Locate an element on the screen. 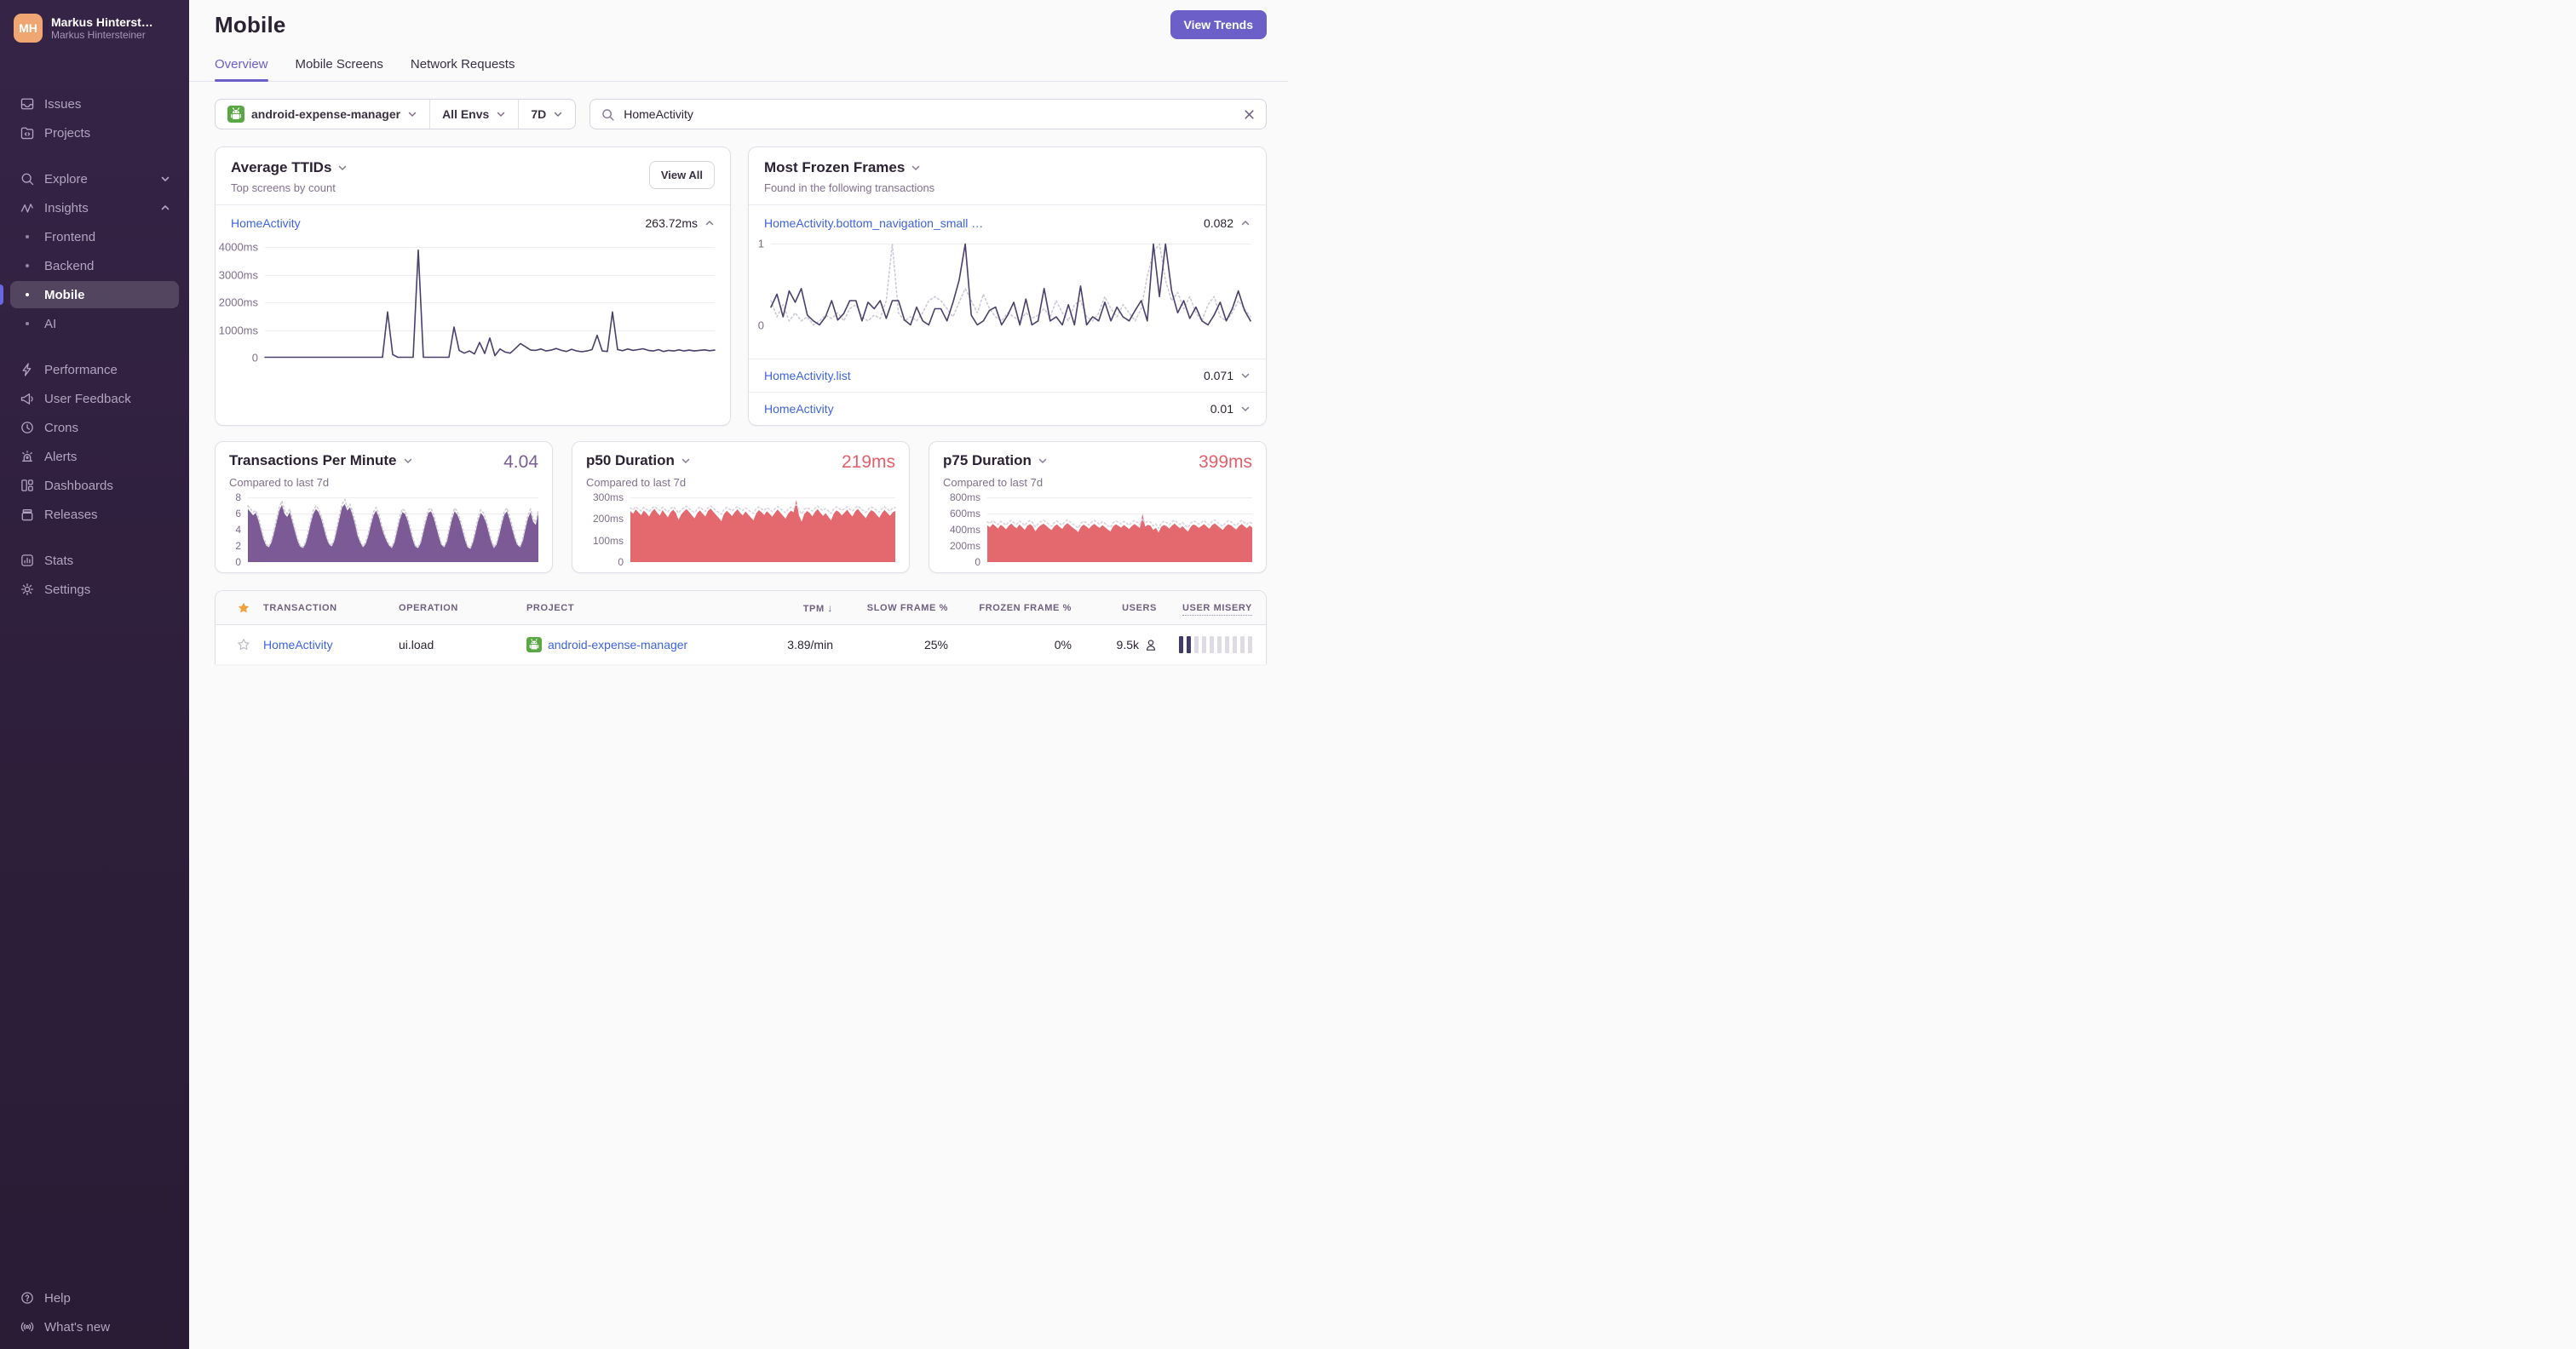 This screenshot has width=2576, height=1349. p75-plot is located at coordinates (1120, 529).